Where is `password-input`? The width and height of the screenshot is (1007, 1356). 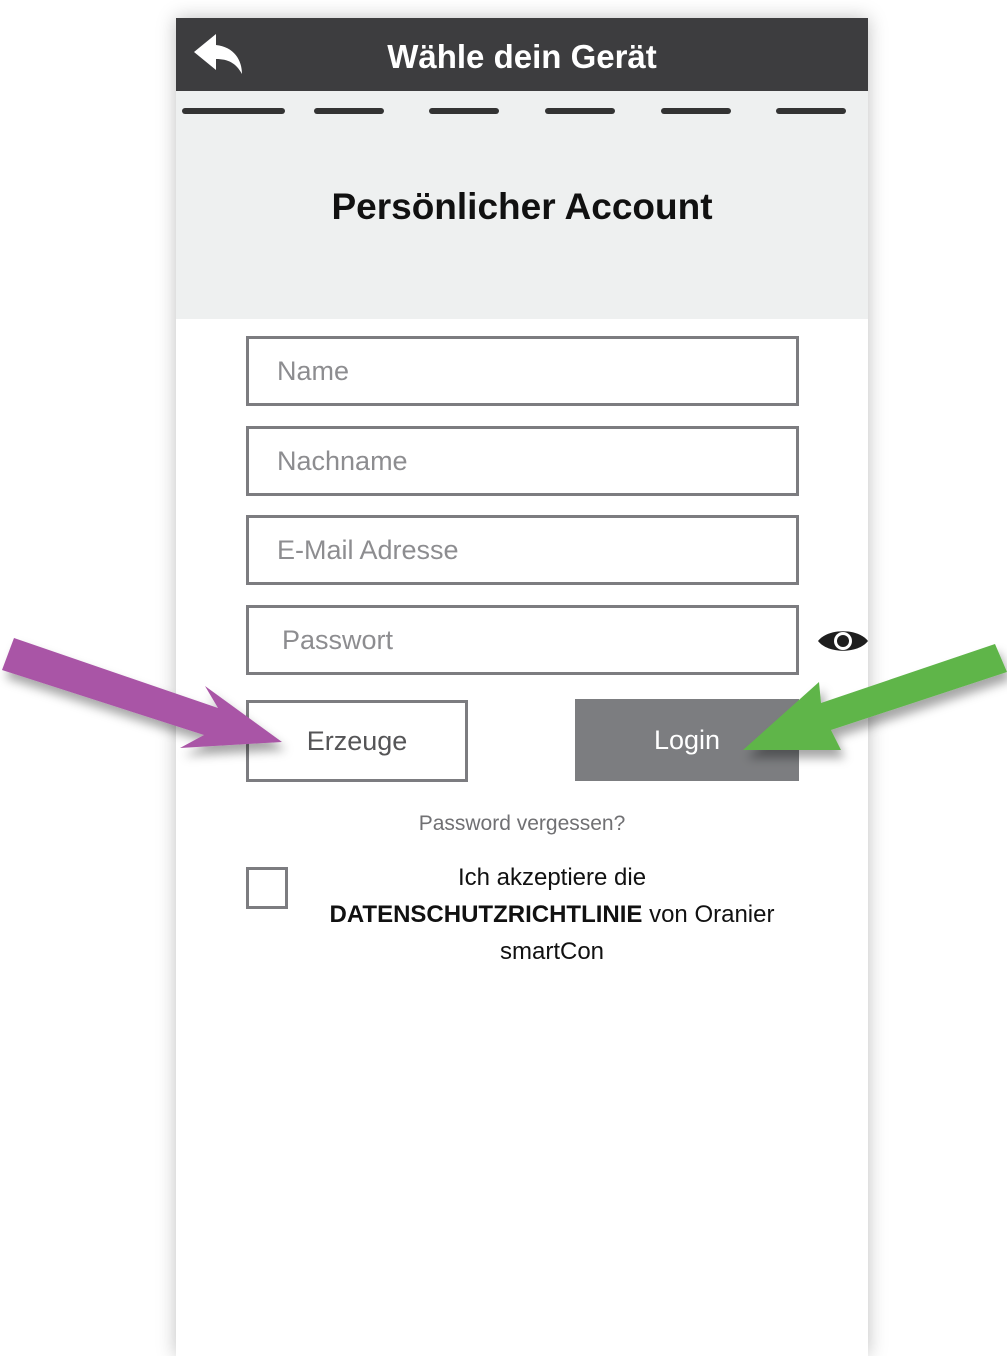
password-input is located at coordinates (522, 640).